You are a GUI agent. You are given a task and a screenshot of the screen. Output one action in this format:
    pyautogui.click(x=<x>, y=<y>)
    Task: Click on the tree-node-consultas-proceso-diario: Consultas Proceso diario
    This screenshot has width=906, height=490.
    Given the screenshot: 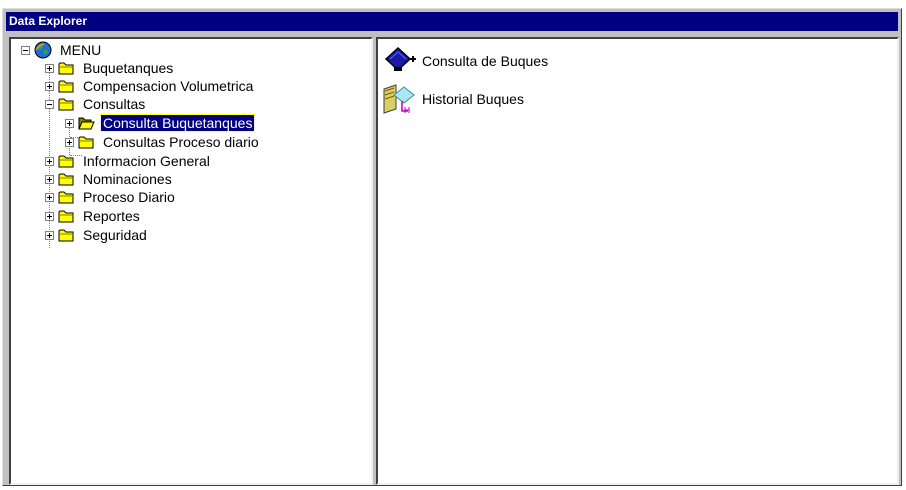 What is the action you would take?
    pyautogui.click(x=163, y=142)
    